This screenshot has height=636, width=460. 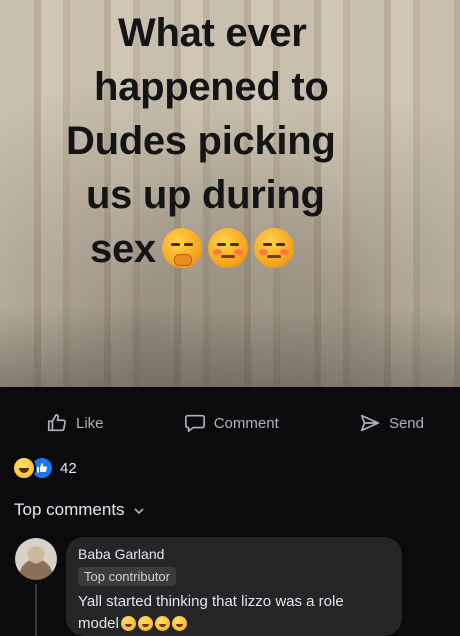 What do you see at coordinates (90, 423) in the screenshot?
I see `like-label: Like` at bounding box center [90, 423].